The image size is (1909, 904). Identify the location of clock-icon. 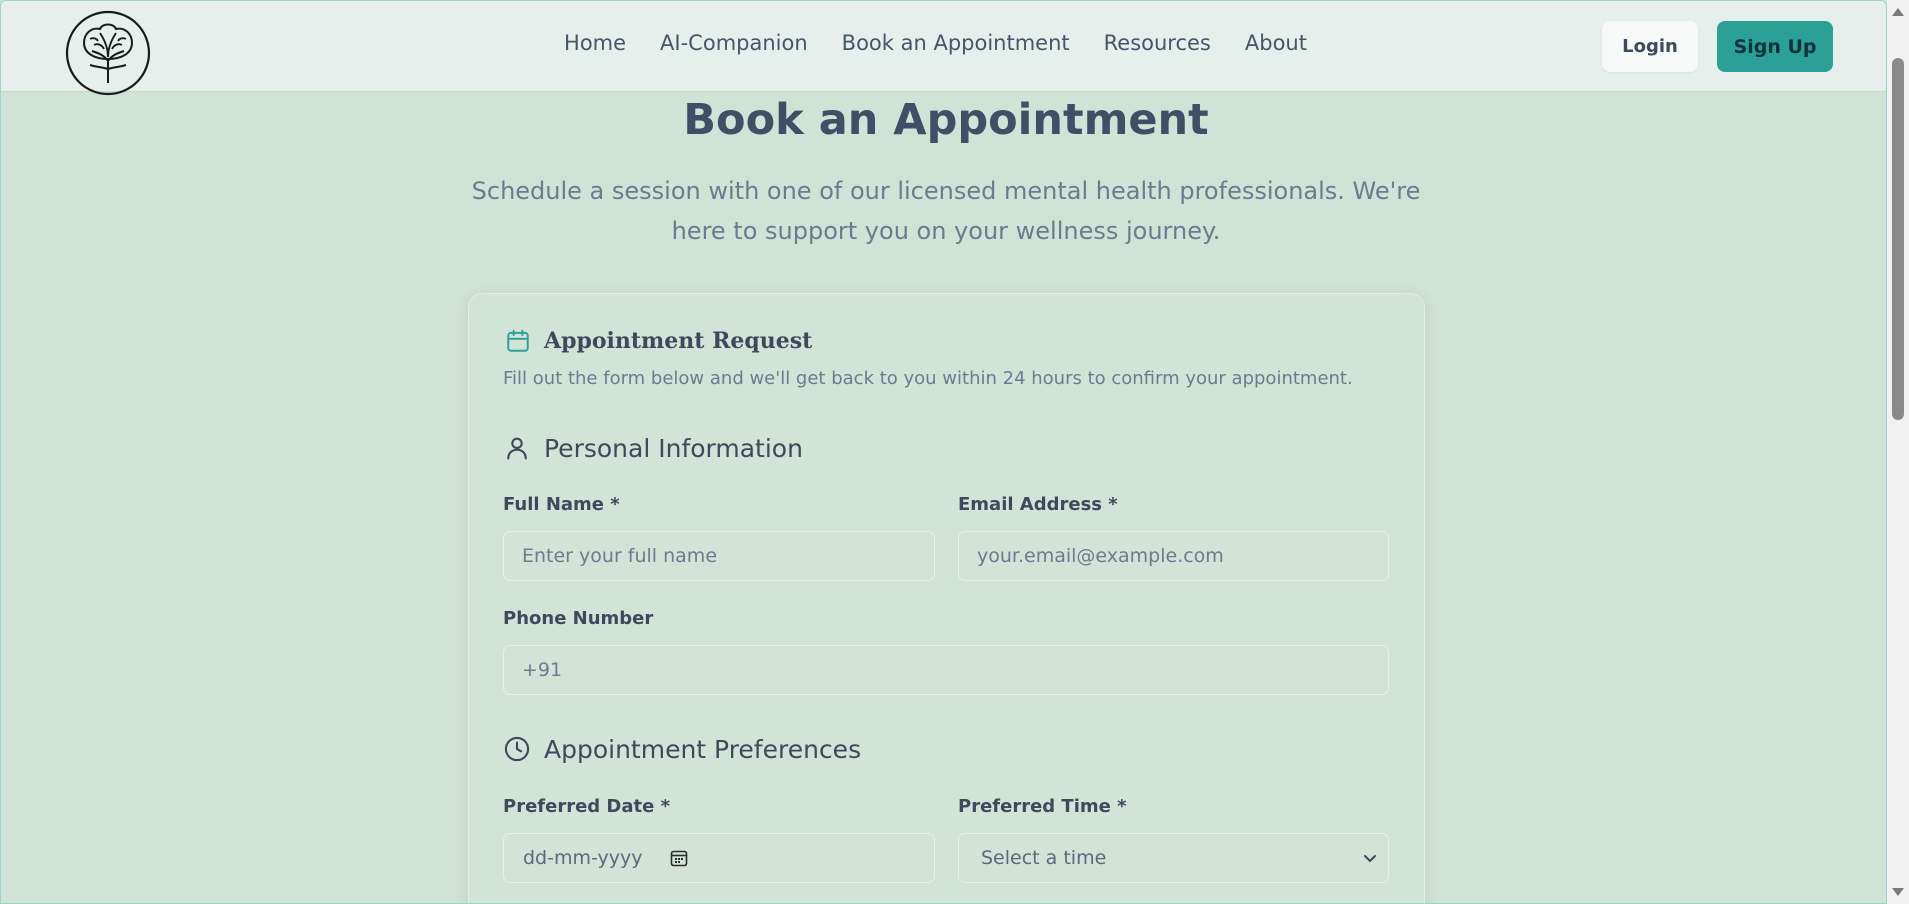
(517, 749).